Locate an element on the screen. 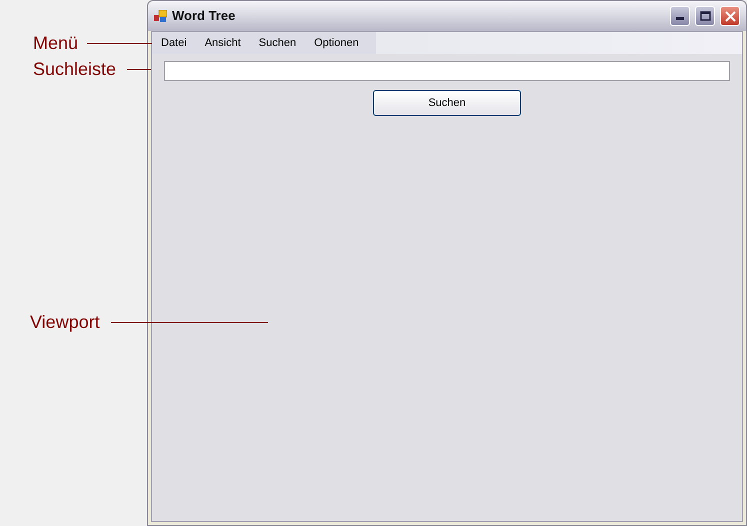  menu-item: Ansicht is located at coordinates (223, 43).